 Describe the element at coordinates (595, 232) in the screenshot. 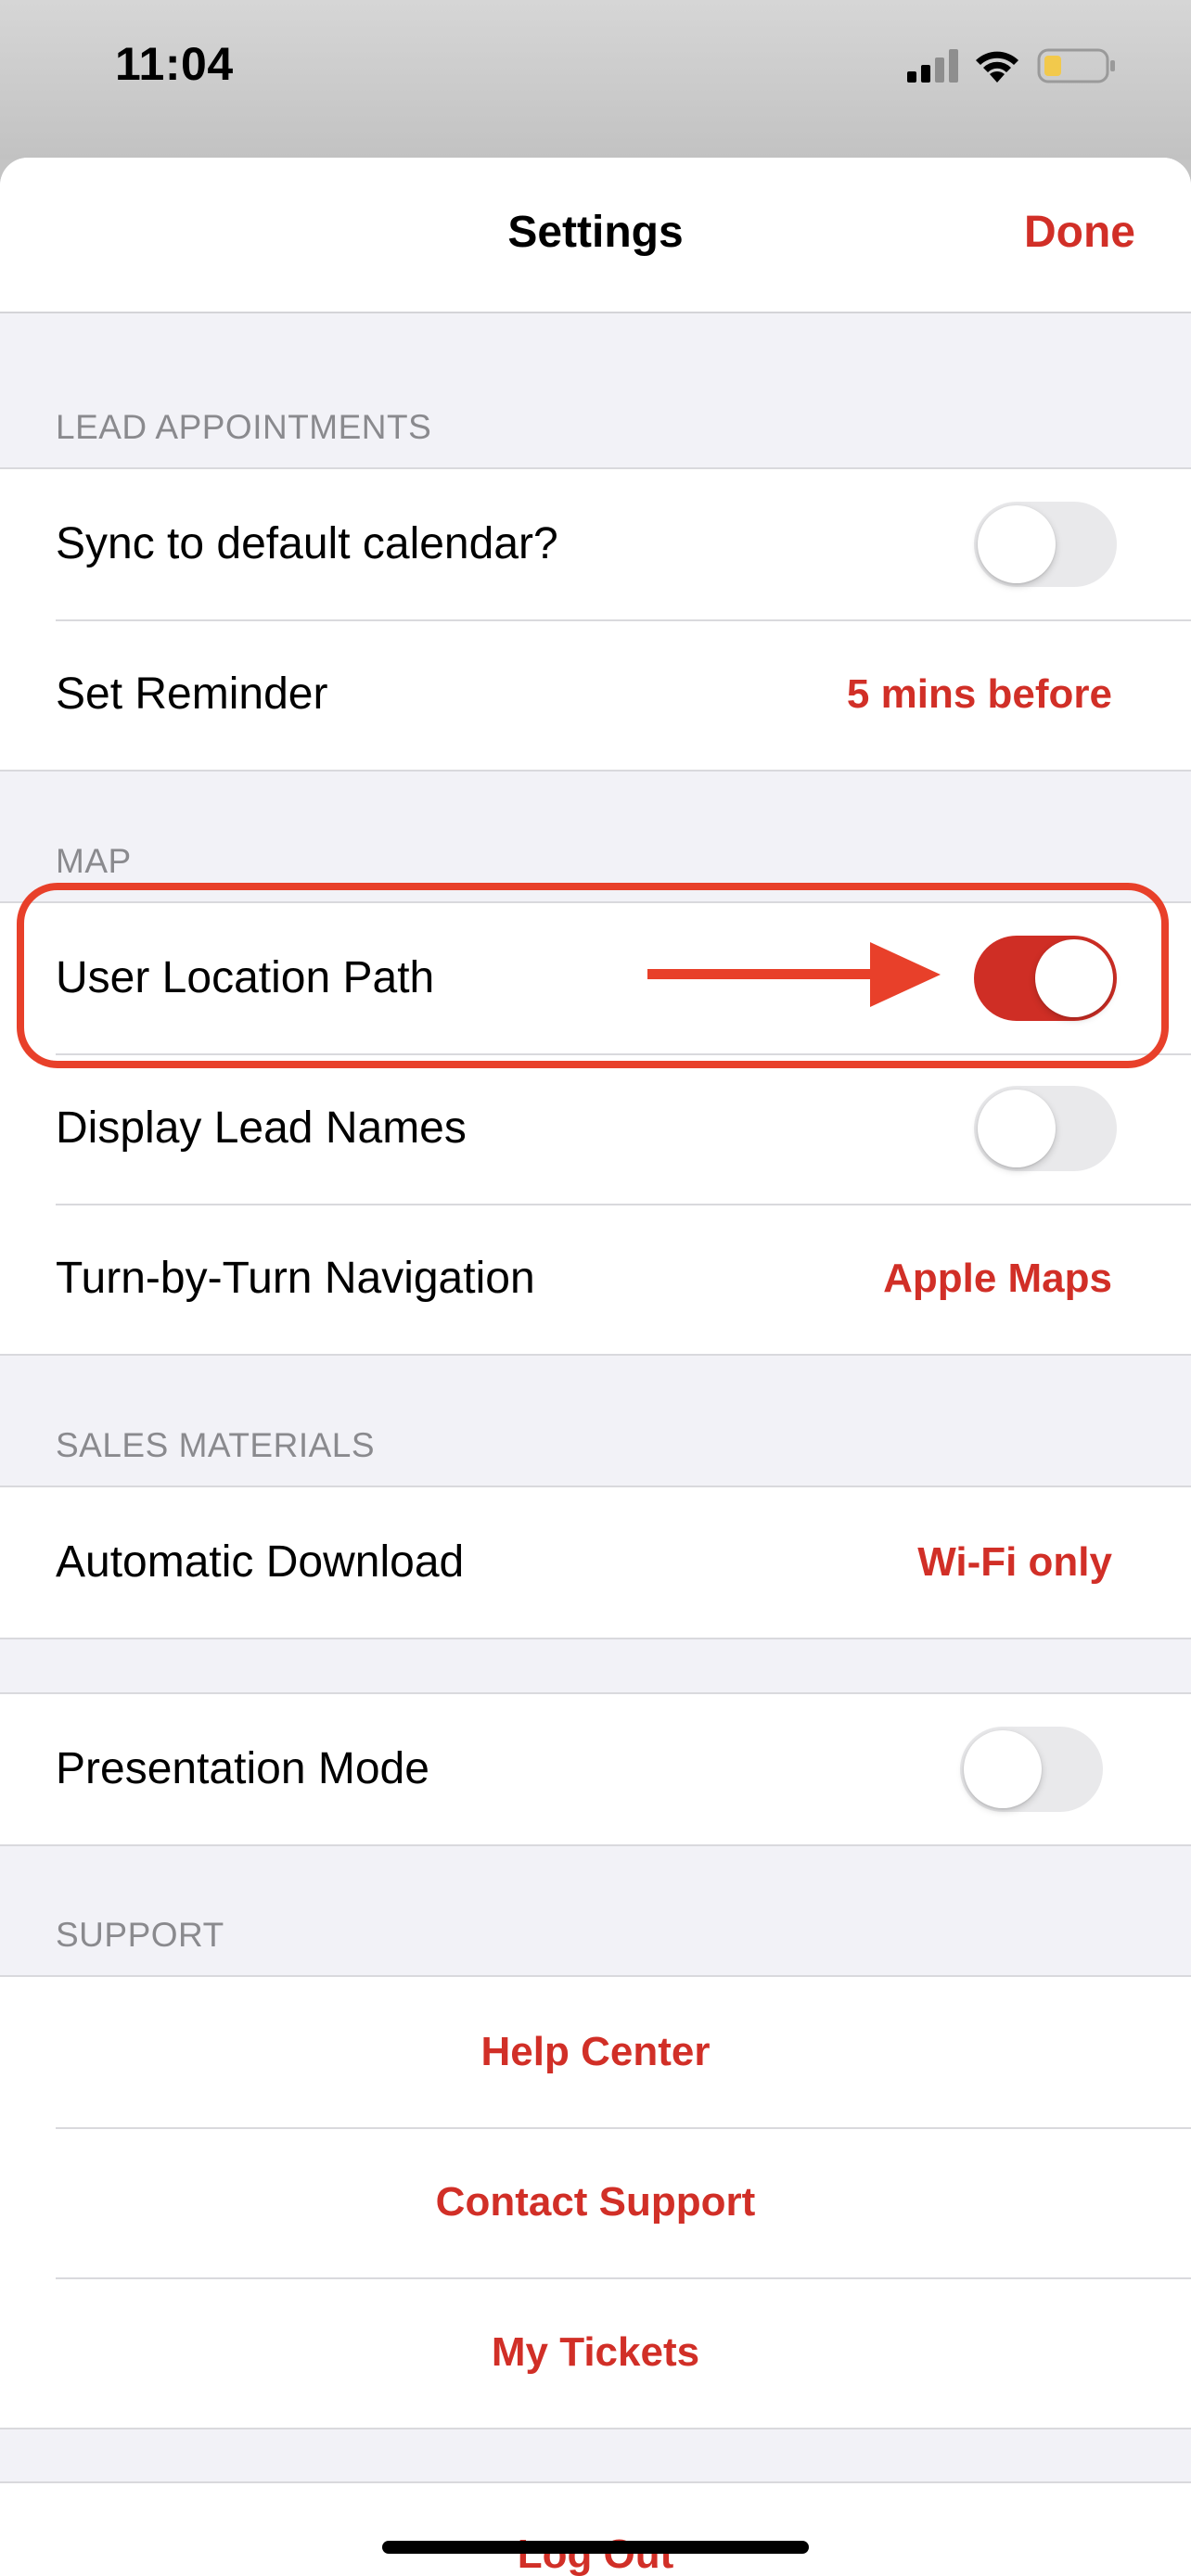

I see `page-title: Settings` at that location.